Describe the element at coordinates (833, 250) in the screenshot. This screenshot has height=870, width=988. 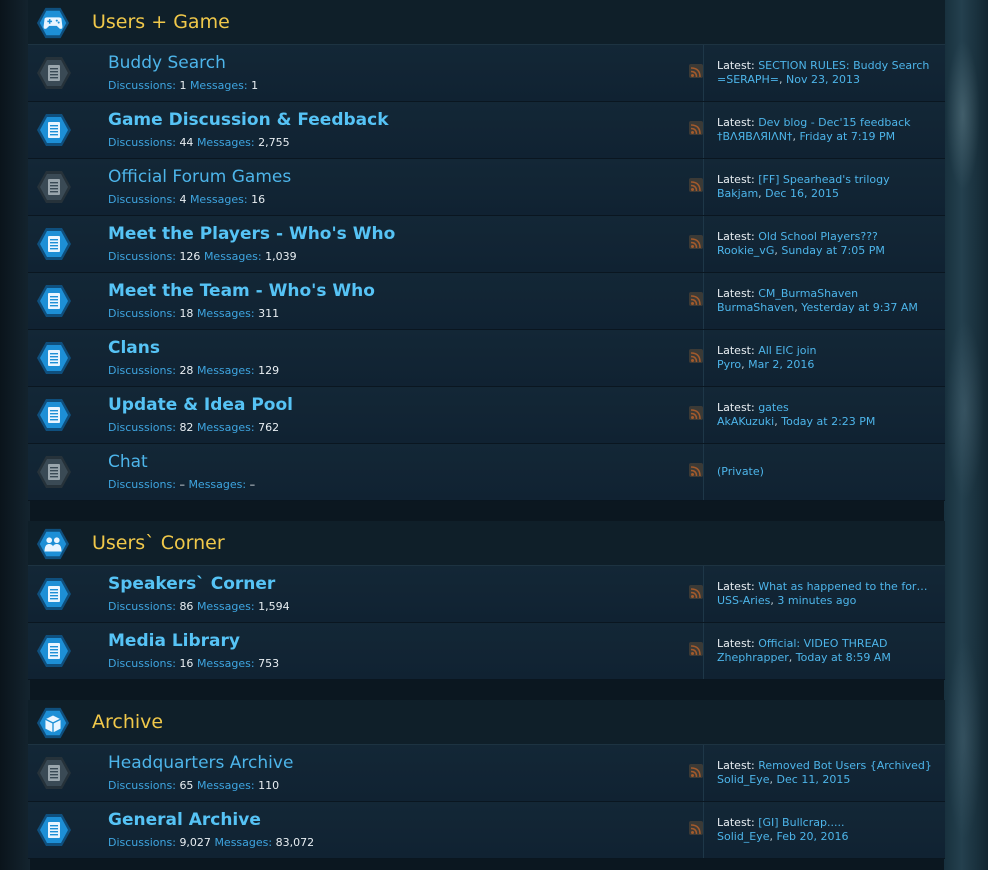
I see `latest-date-link: Sunday at 7:05 PM` at that location.